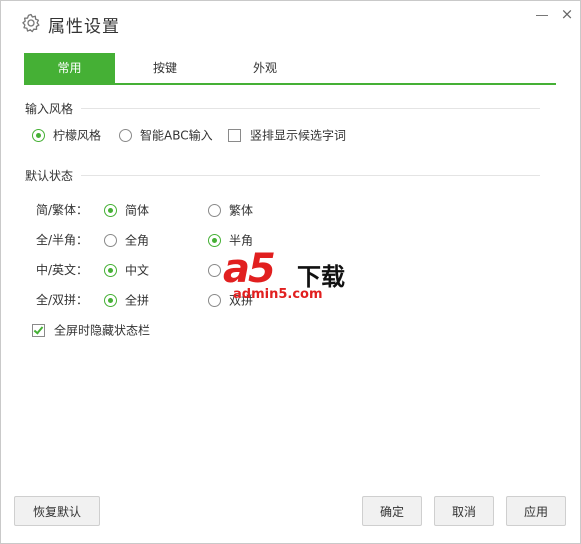  I want to click on minimize-icon, so click(542, 14).